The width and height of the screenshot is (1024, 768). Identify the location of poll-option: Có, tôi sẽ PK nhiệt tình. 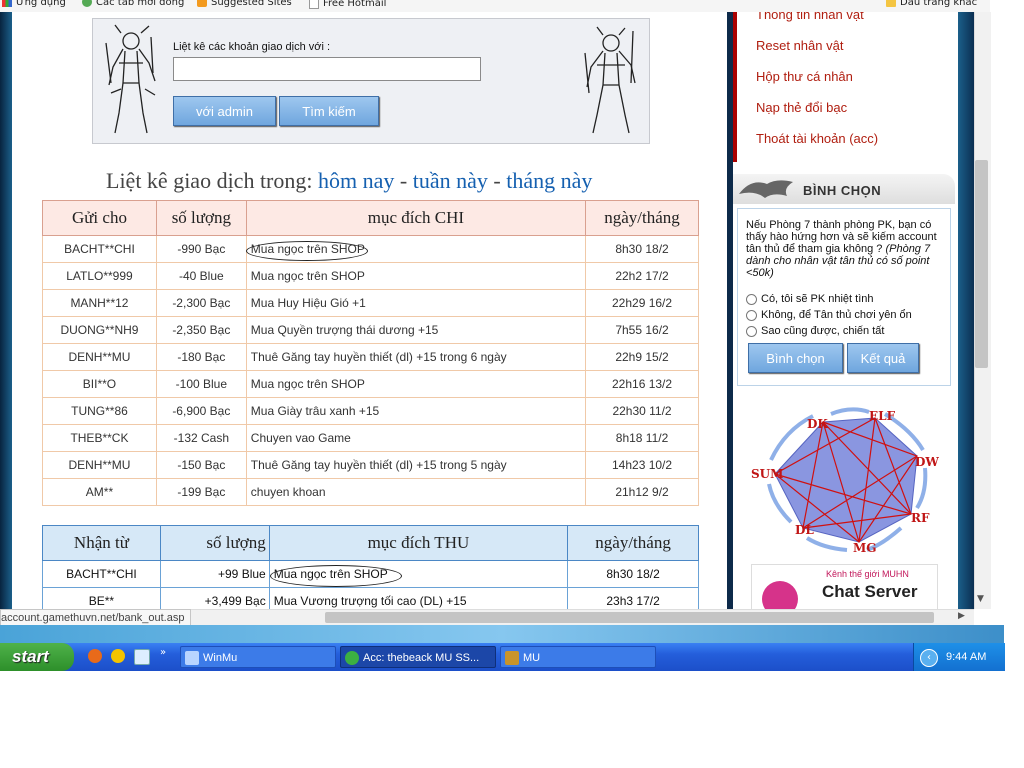
(810, 299).